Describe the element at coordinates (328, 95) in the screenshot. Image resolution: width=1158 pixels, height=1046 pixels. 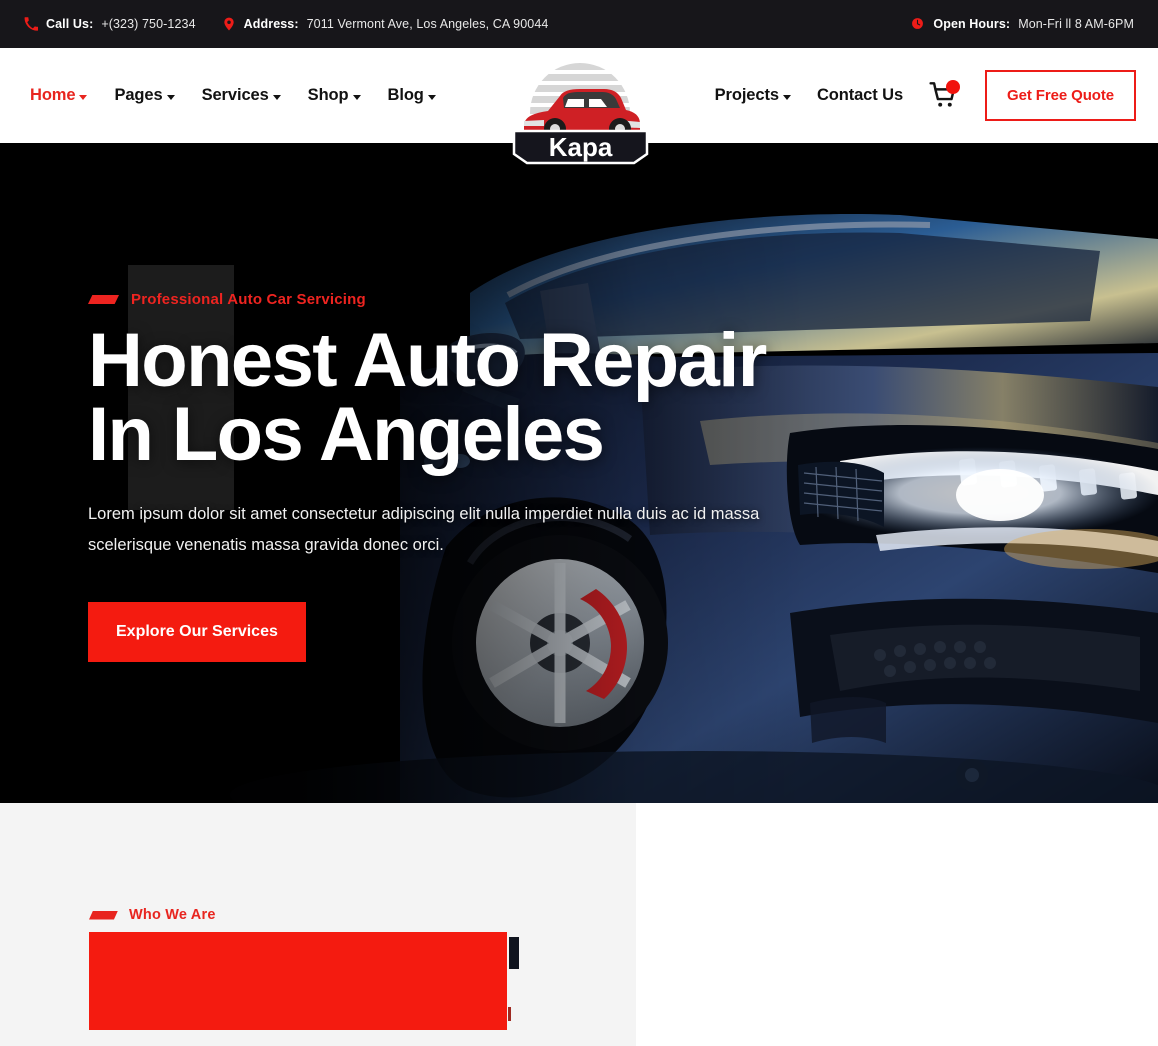
I see `nav-item-shop-label: Shop` at that location.